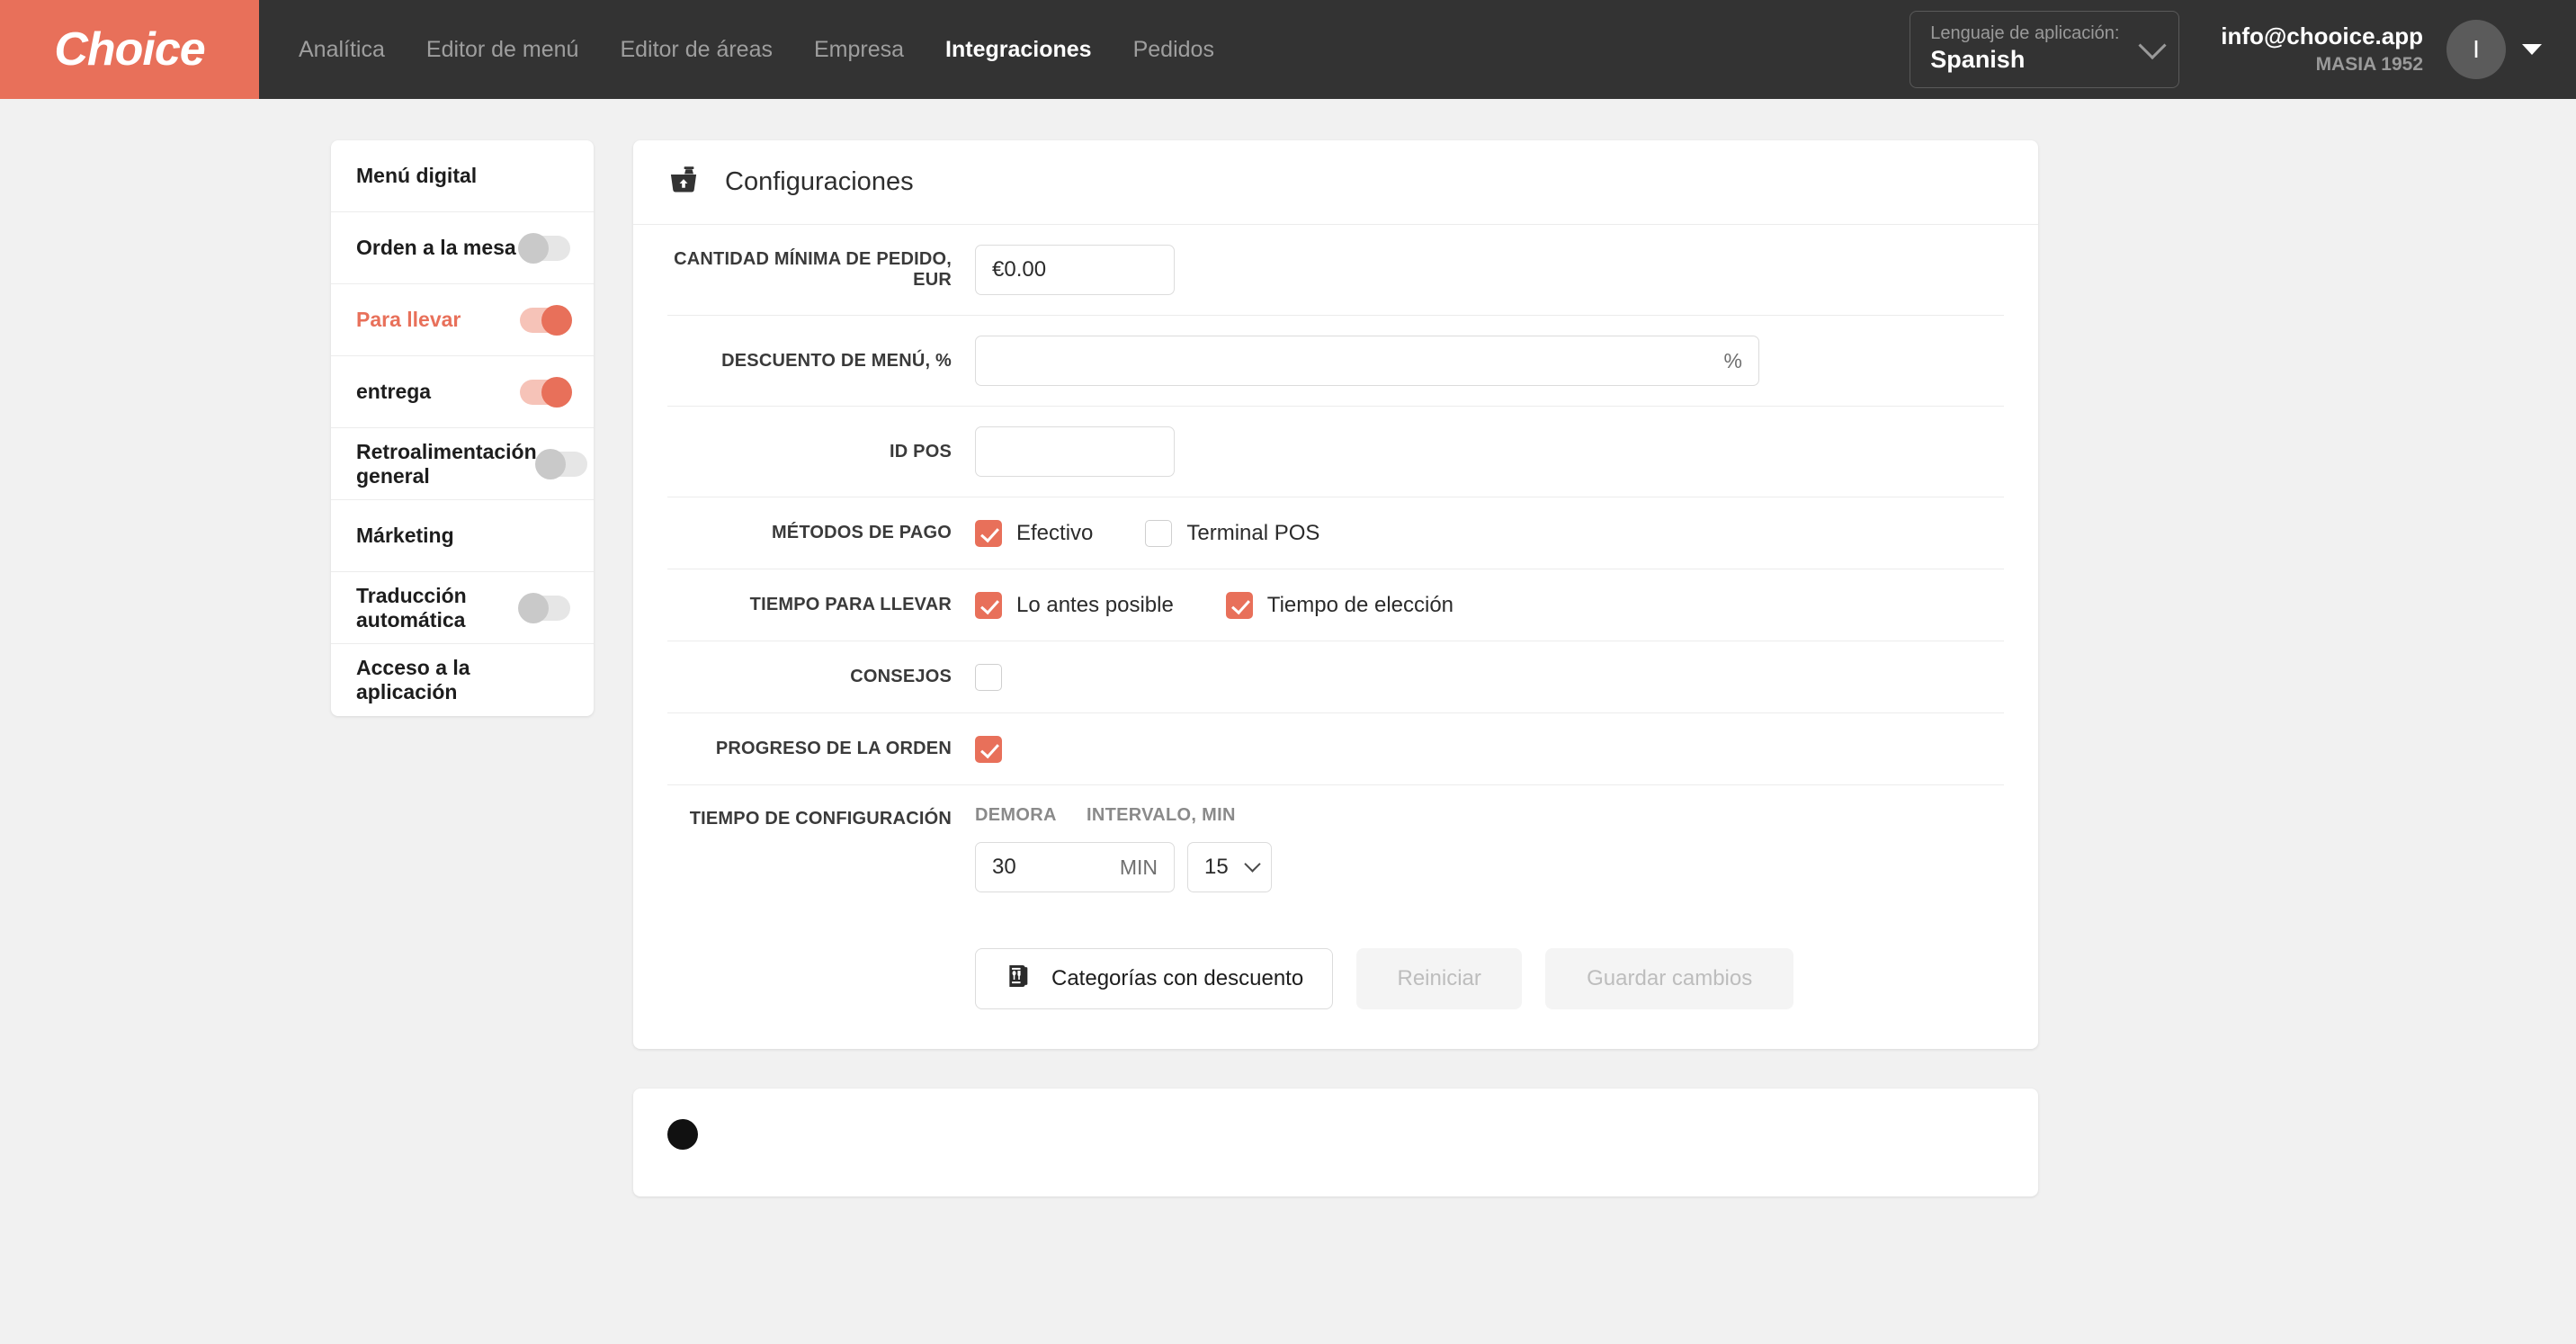 The image size is (2576, 1344). I want to click on page-title: Configuraciones, so click(819, 181).